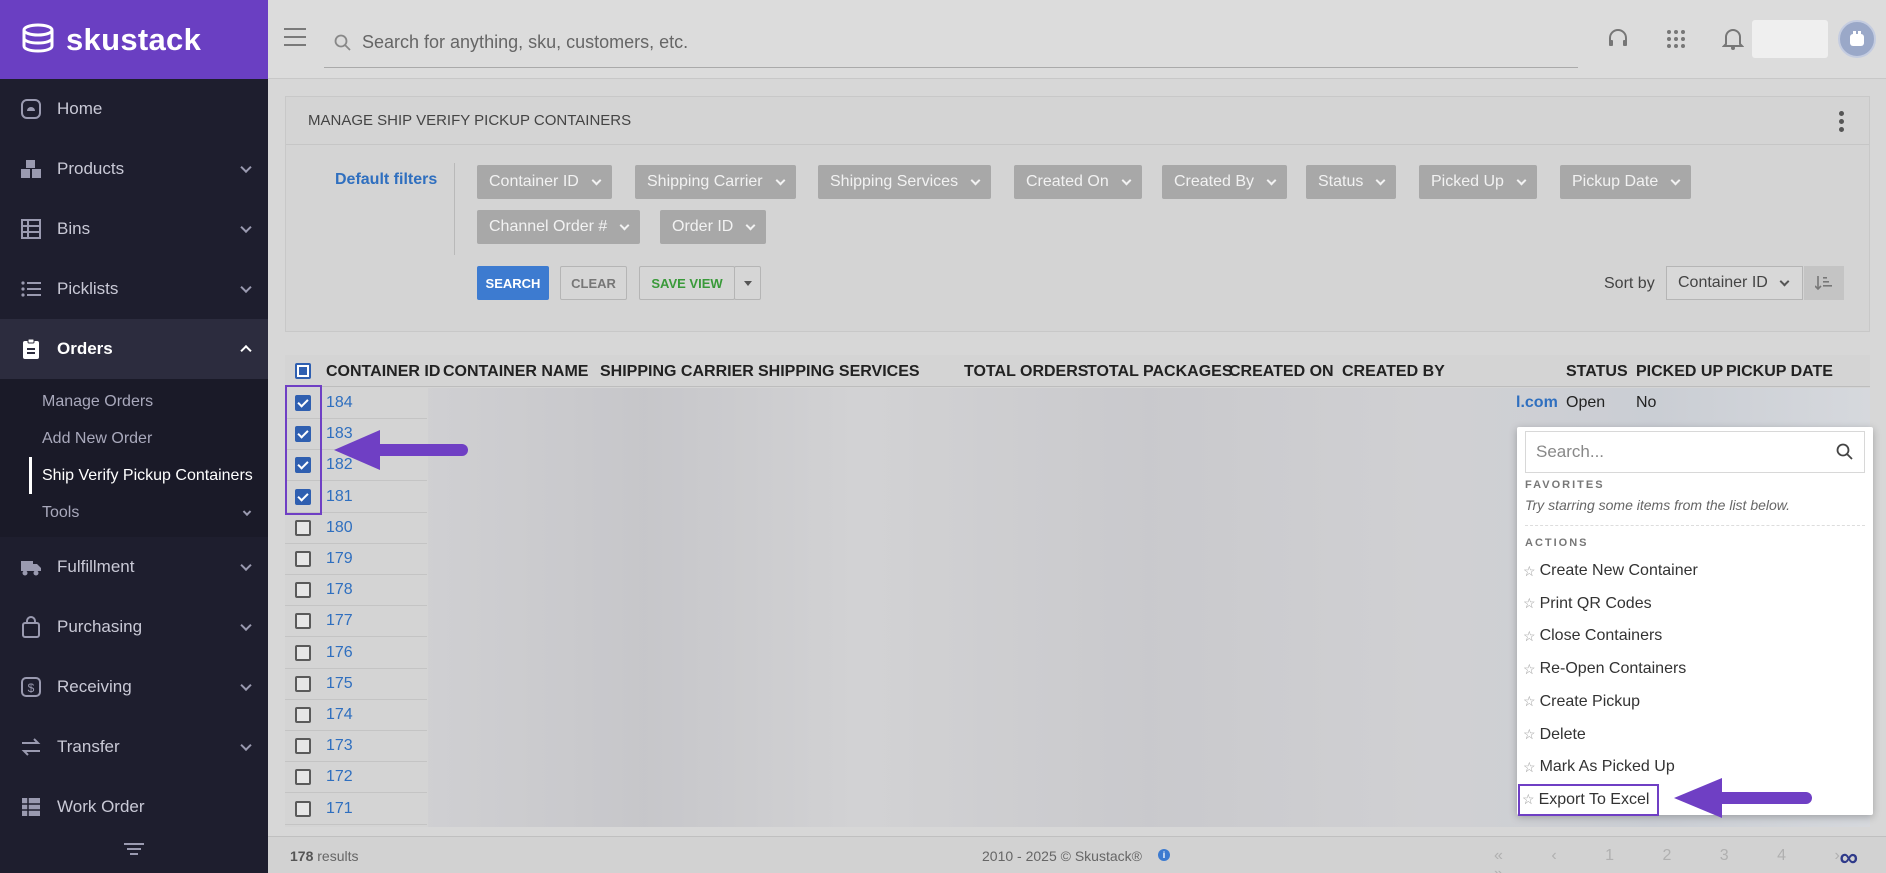 The height and width of the screenshot is (873, 1886). Describe the element at coordinates (912, 42) in the screenshot. I see `global-search-input` at that location.